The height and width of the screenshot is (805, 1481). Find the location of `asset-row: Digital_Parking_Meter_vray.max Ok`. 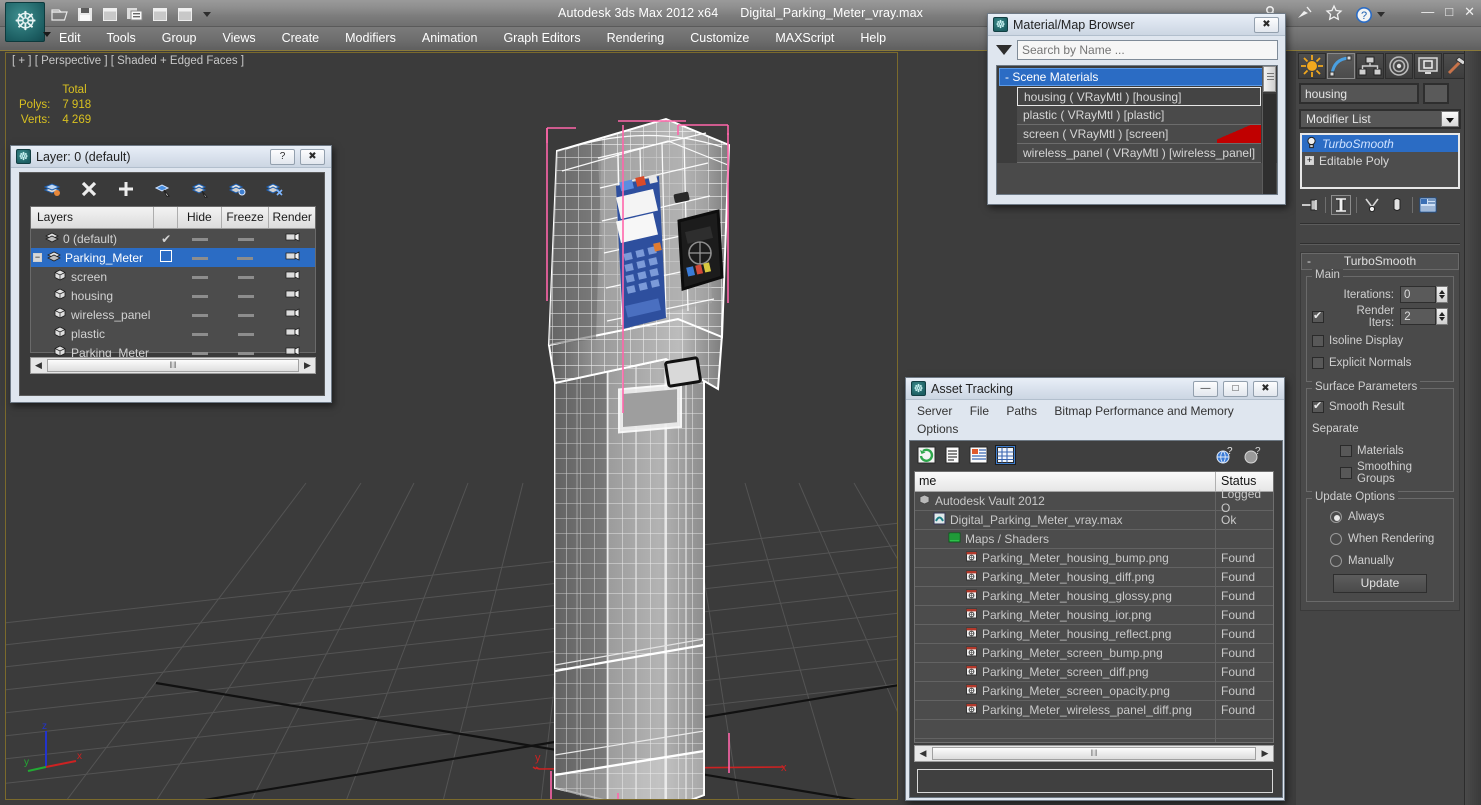

asset-row: Digital_Parking_Meter_vray.max Ok is located at coordinates (1094, 520).